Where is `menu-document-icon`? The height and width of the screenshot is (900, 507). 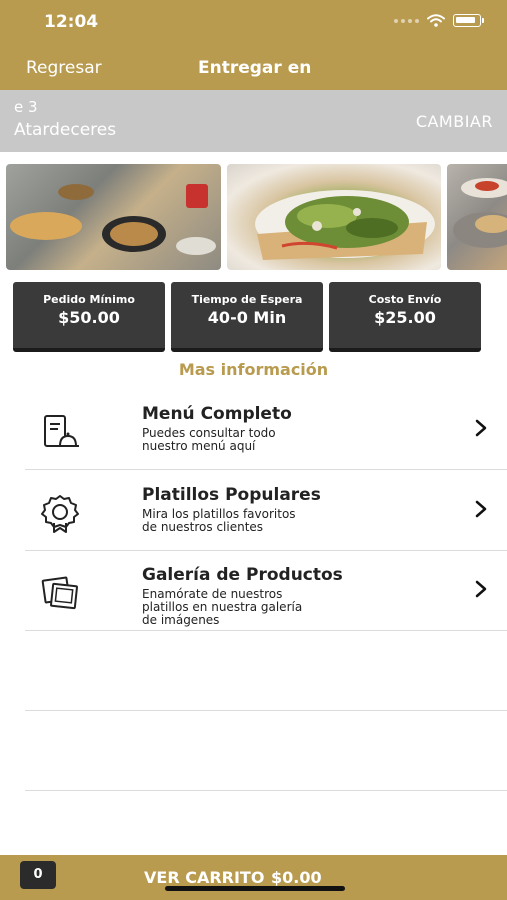
menu-document-icon is located at coordinates (61, 431).